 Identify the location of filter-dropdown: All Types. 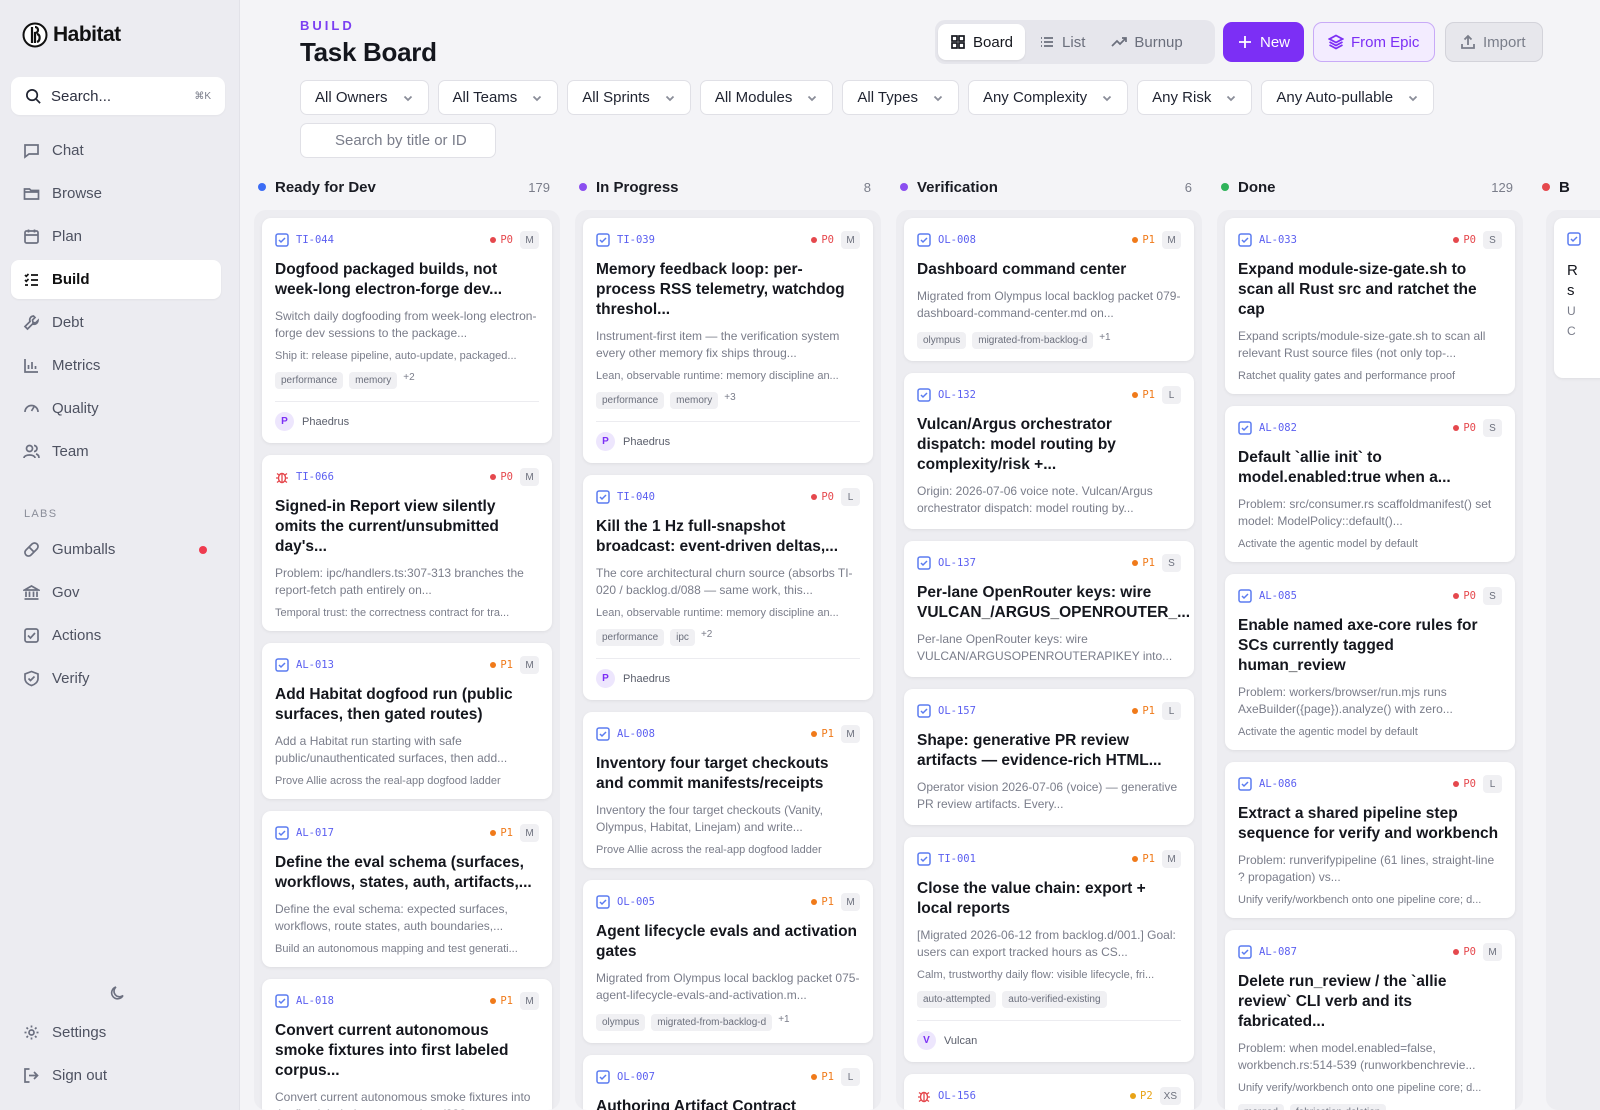
(900, 97).